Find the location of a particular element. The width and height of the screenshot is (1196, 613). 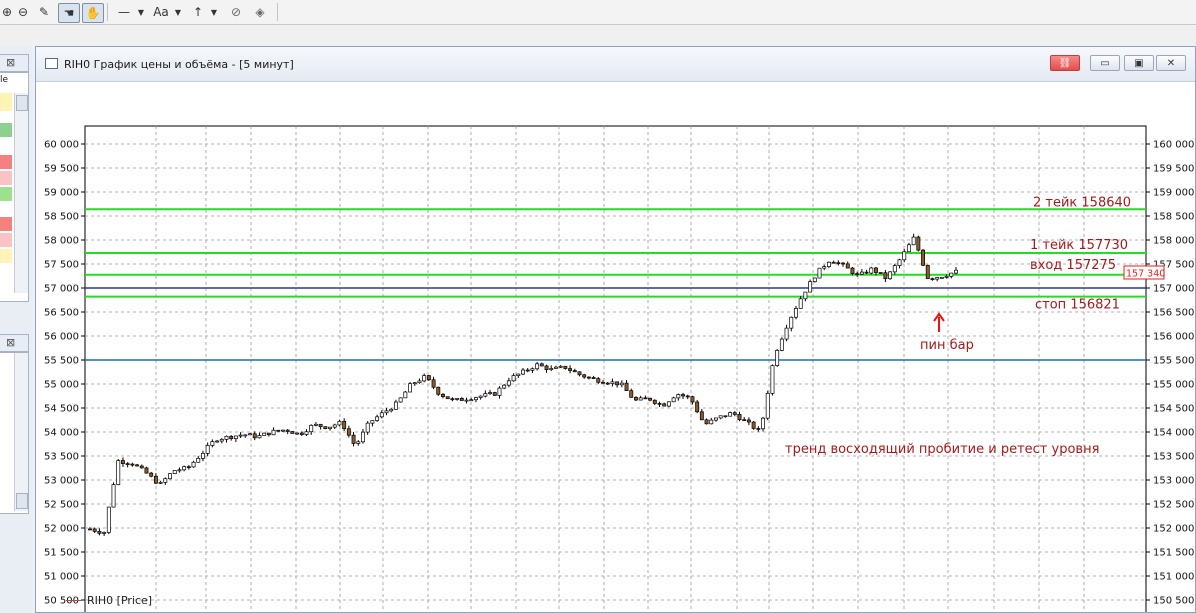

text-tool-button: Aa is located at coordinates (161, 12).